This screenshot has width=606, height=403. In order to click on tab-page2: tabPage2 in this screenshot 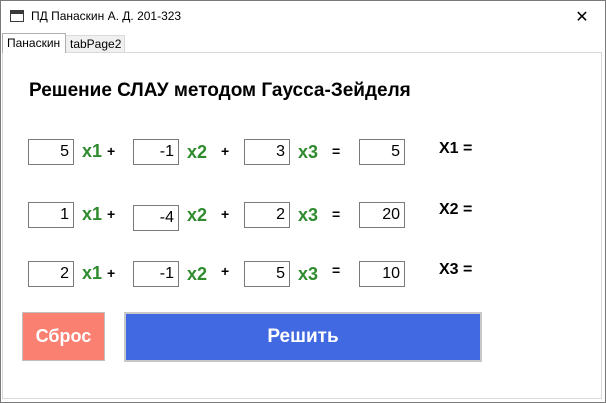, I will do `click(95, 43)`.